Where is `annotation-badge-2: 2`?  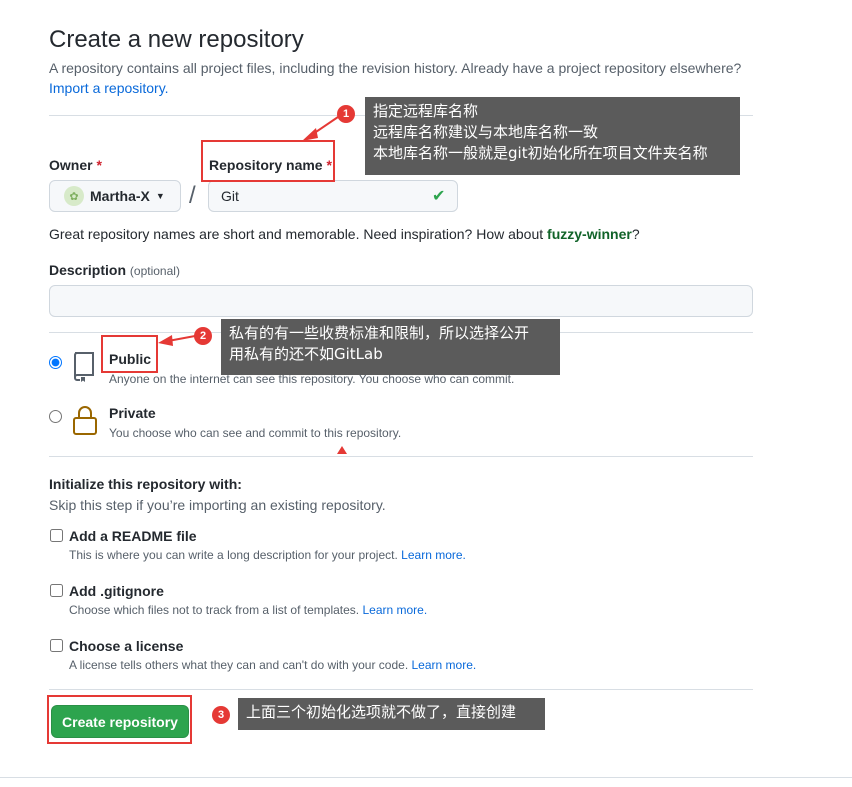 annotation-badge-2: 2 is located at coordinates (203, 336).